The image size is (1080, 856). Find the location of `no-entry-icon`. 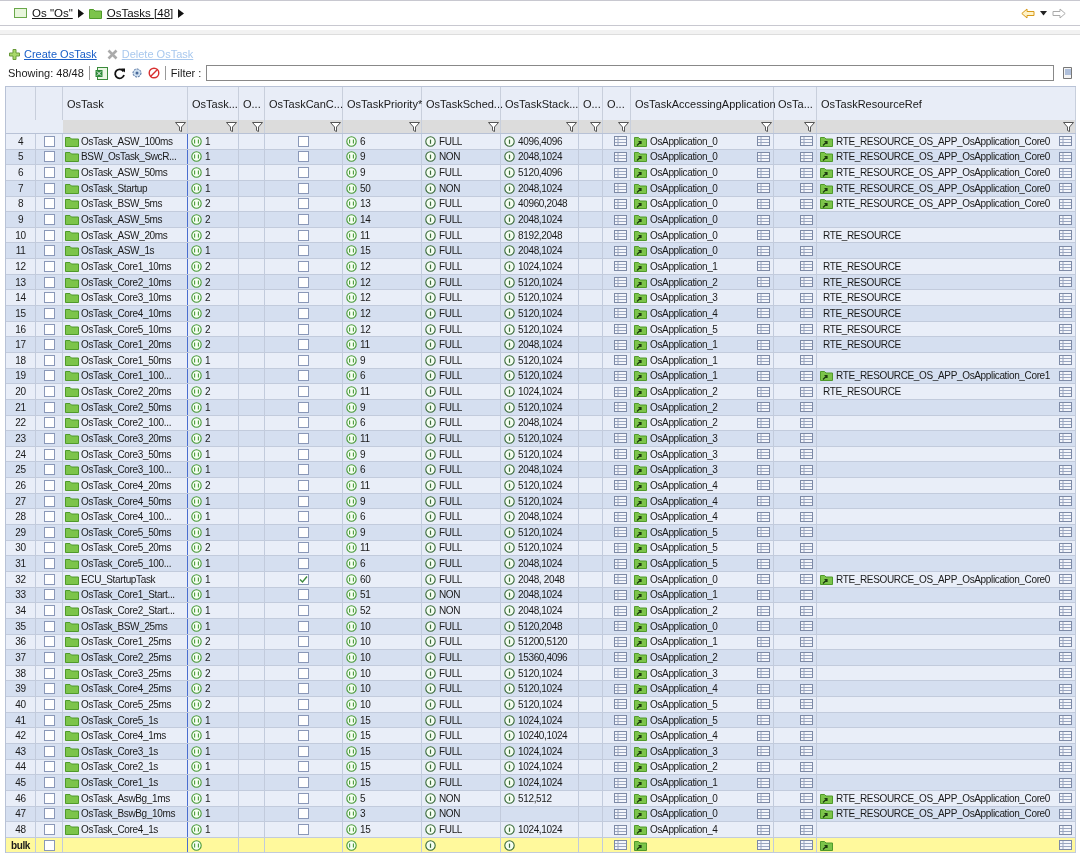

no-entry-icon is located at coordinates (153, 73).